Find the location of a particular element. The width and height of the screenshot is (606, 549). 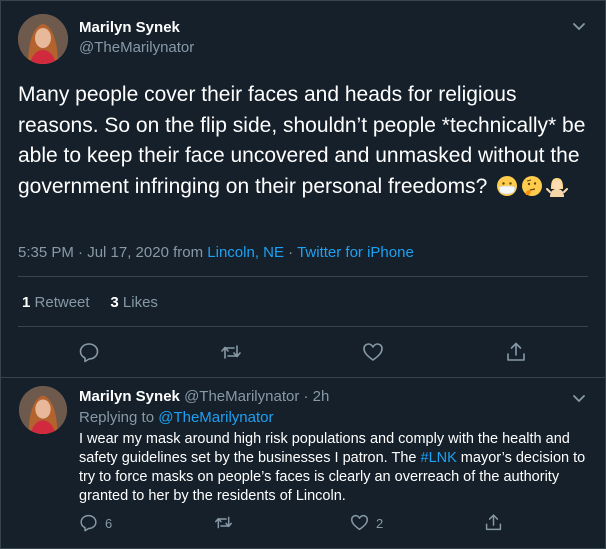

tweet-stats: 1 Retweet 3 Likes is located at coordinates (90, 302).